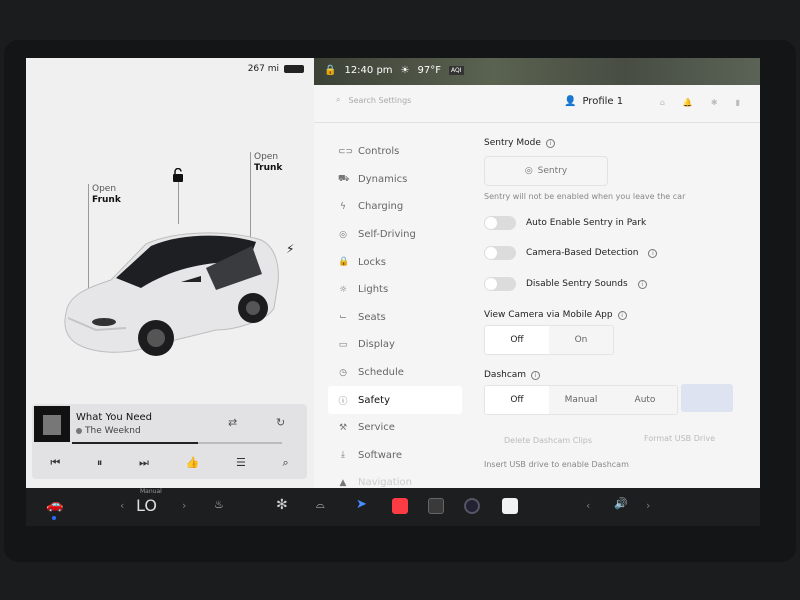 This screenshot has height=600, width=800. What do you see at coordinates (122, 505) in the screenshot?
I see `temp-down-chevron-icon: ‹` at bounding box center [122, 505].